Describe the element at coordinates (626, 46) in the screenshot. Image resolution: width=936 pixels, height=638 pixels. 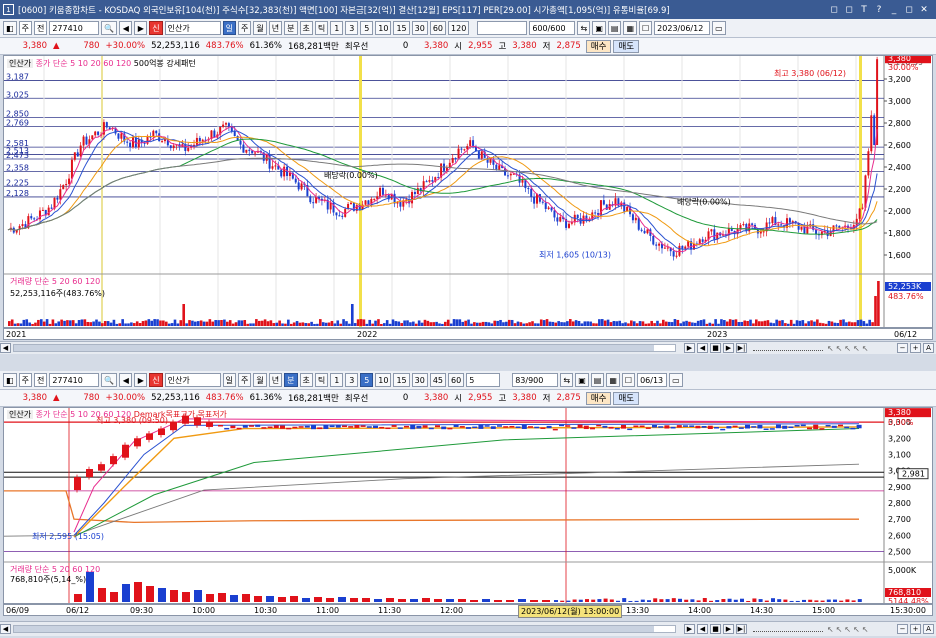
I see `top-sell-button: 매도` at that location.